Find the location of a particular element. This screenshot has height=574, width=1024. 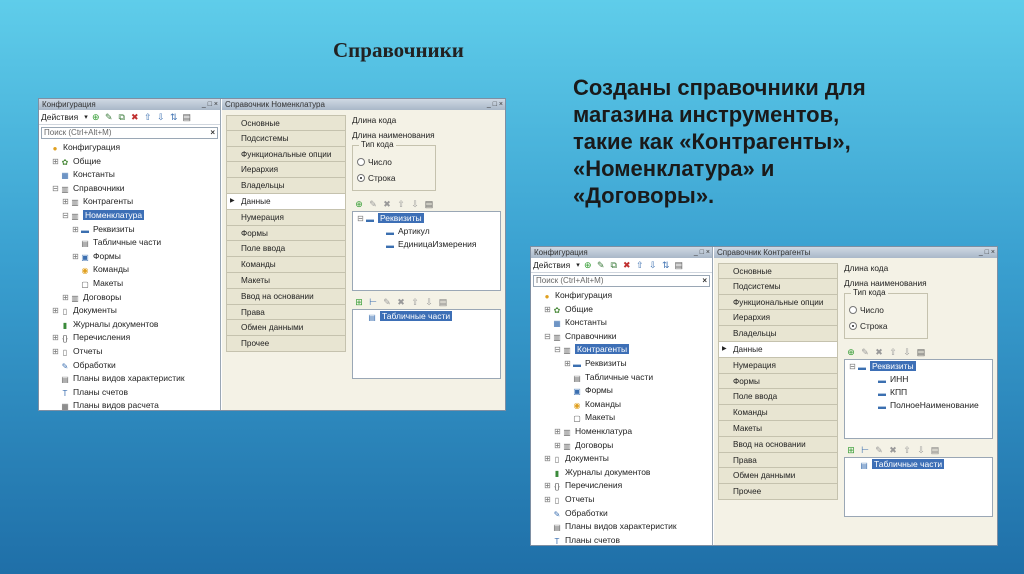

tree-item: ▦ Константы is located at coordinates (621, 323).